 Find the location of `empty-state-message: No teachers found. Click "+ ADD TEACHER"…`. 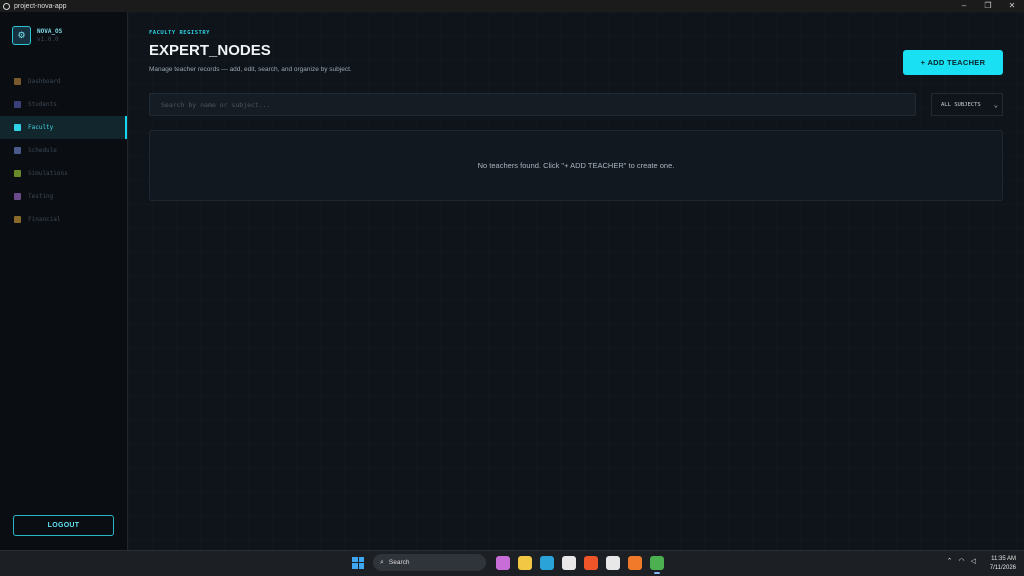

empty-state-message: No teachers found. Click "+ ADD TEACHER"… is located at coordinates (576, 165).